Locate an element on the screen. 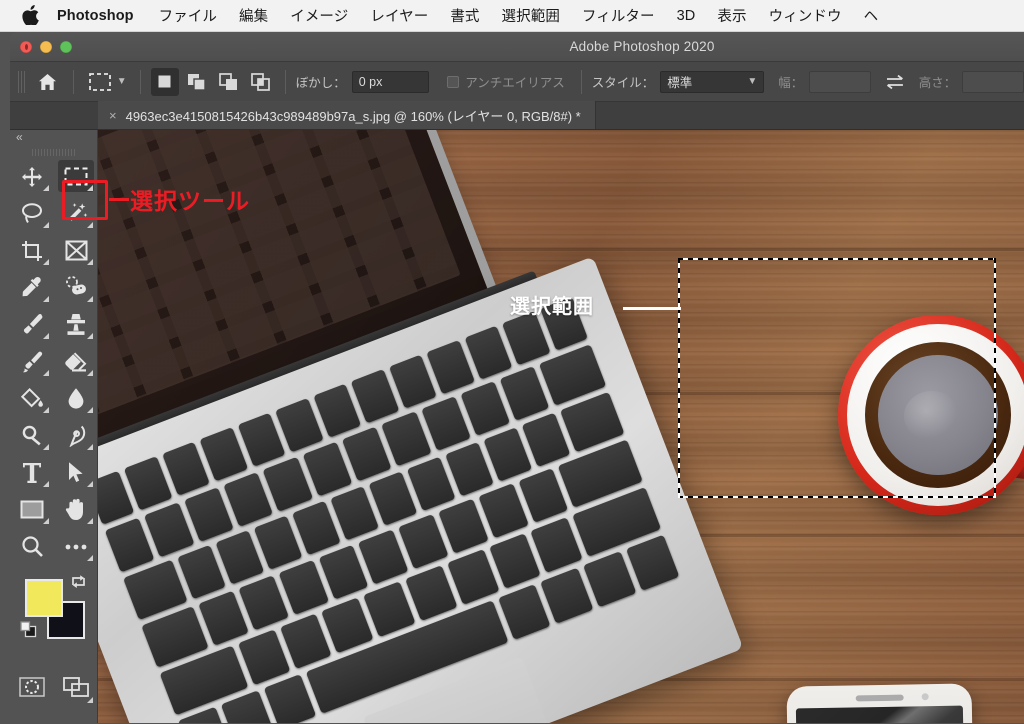  type-tool is located at coordinates (32, 472).